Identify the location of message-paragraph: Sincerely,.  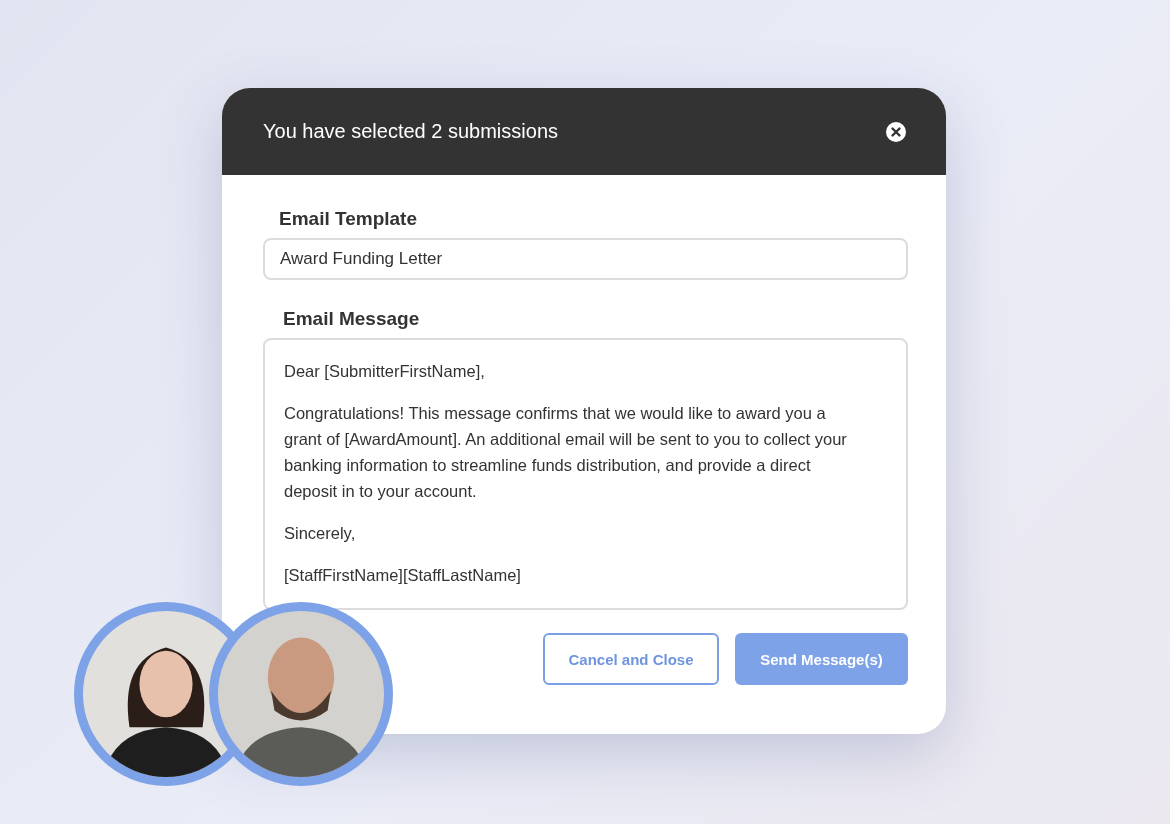
(320, 533).